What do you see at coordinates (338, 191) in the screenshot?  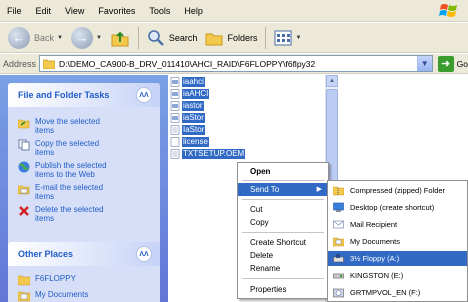 I see `zip-folder-icon` at bounding box center [338, 191].